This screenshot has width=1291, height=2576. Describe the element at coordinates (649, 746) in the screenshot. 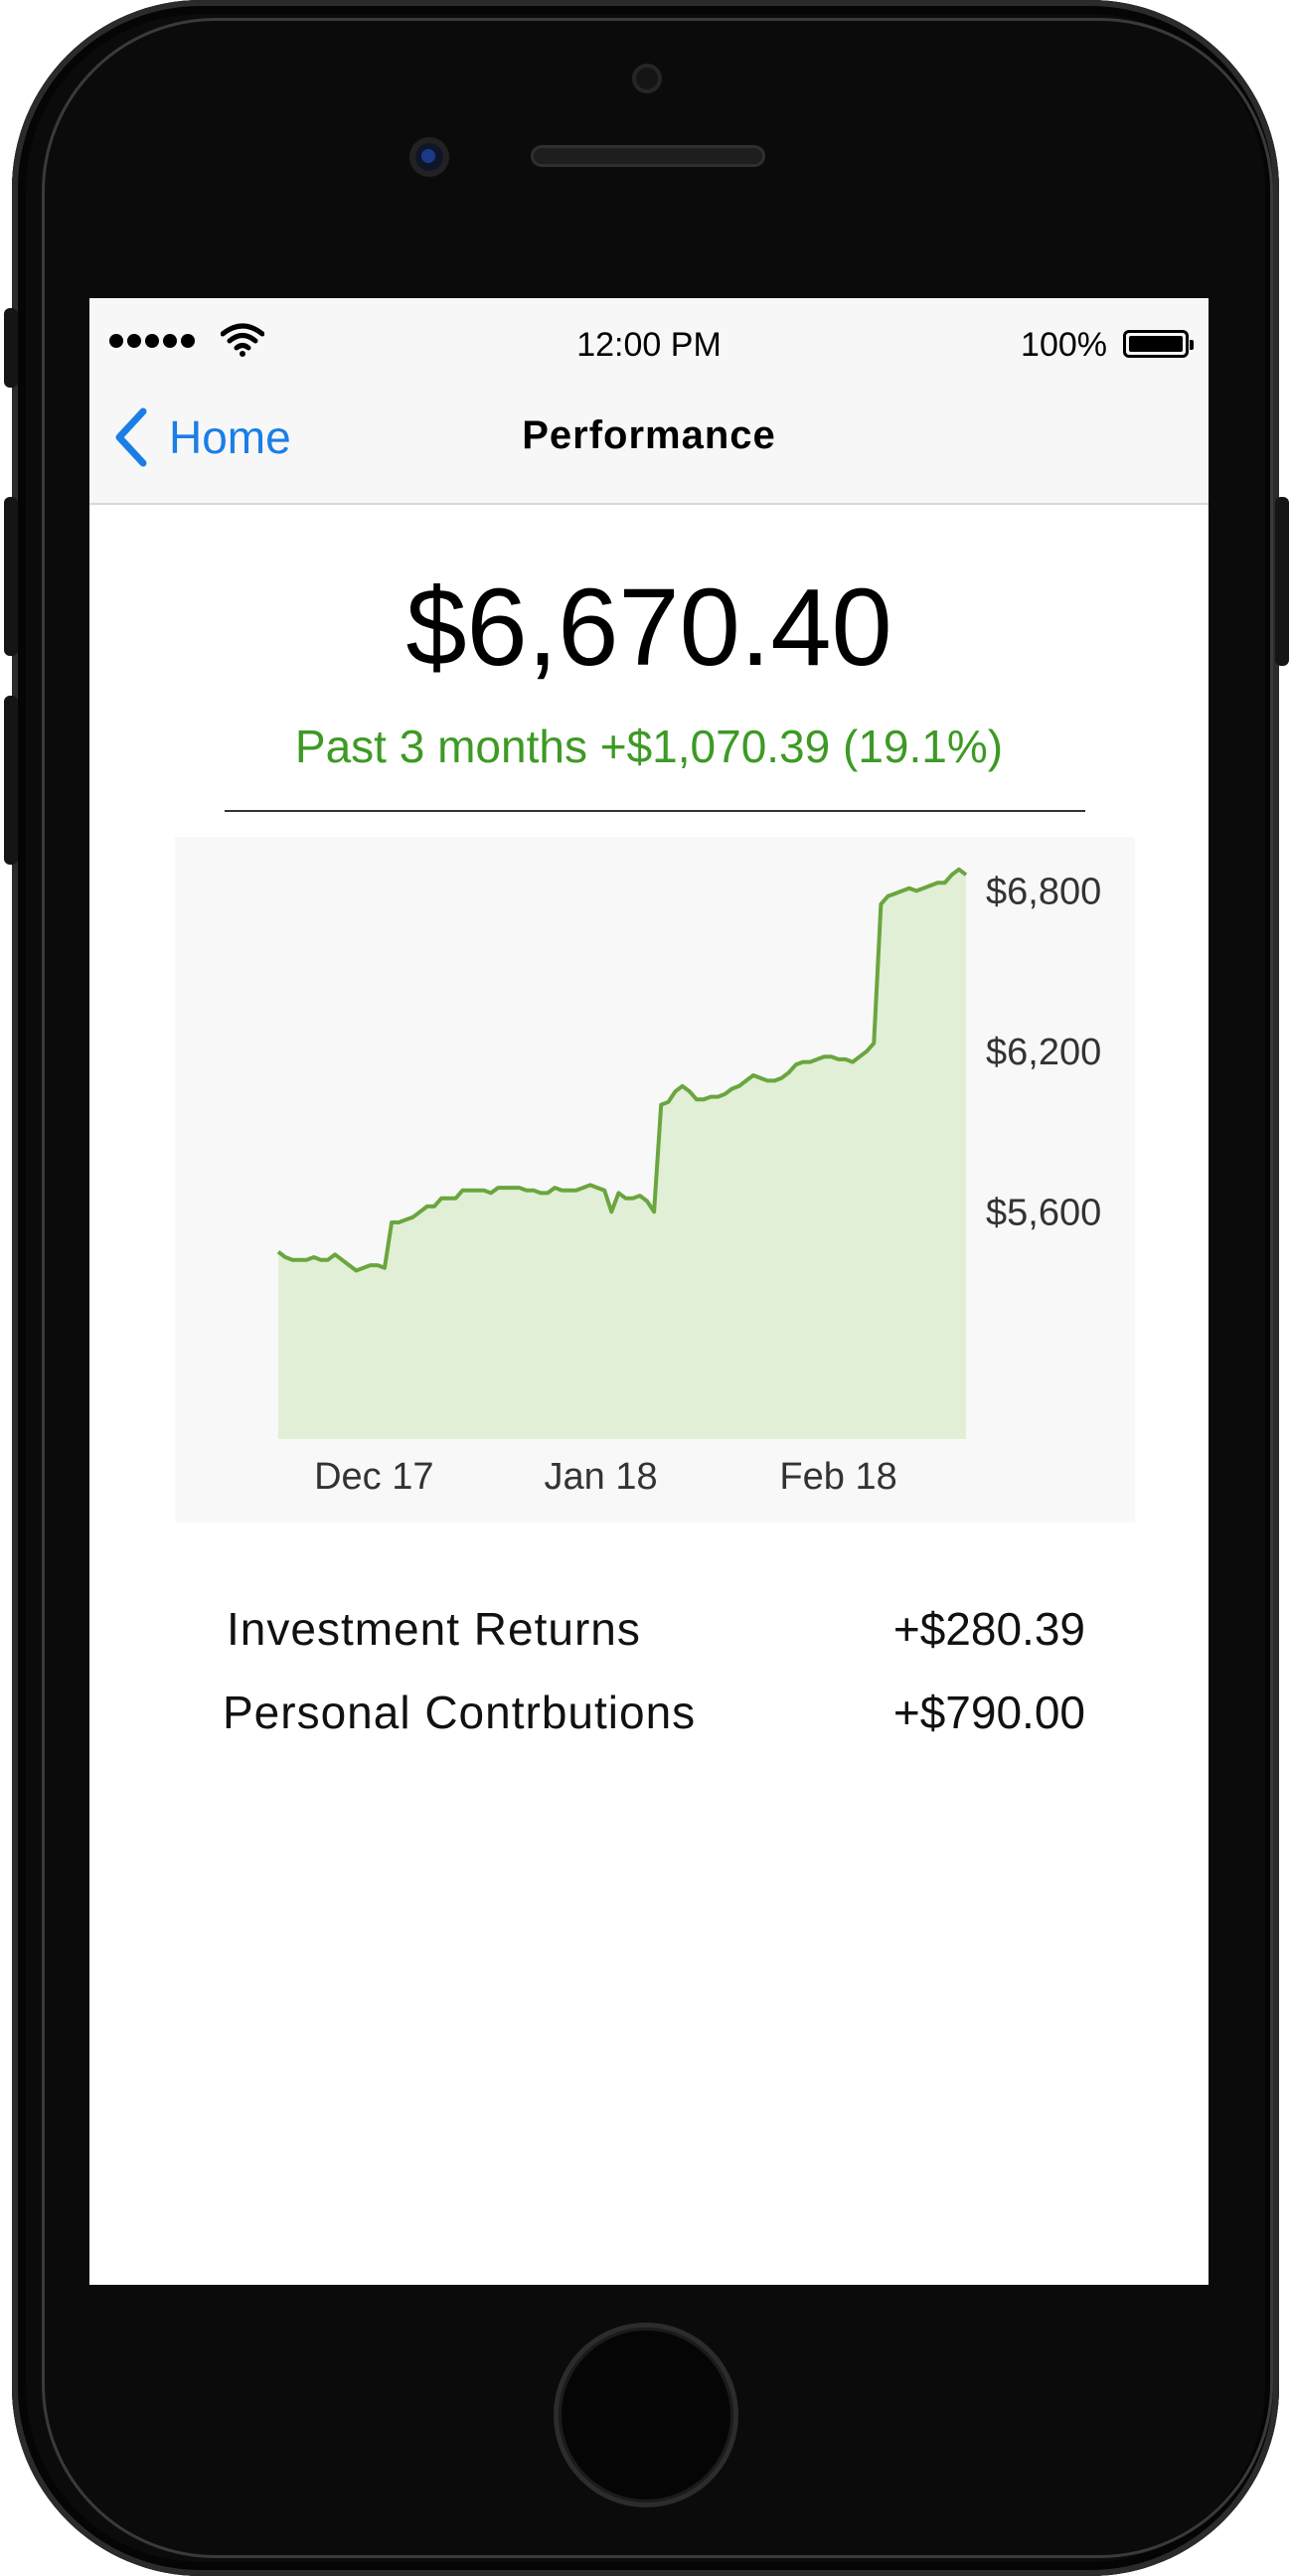

I see `performance-change: Past 3 months +$1,070.39 (19.1%)` at that location.